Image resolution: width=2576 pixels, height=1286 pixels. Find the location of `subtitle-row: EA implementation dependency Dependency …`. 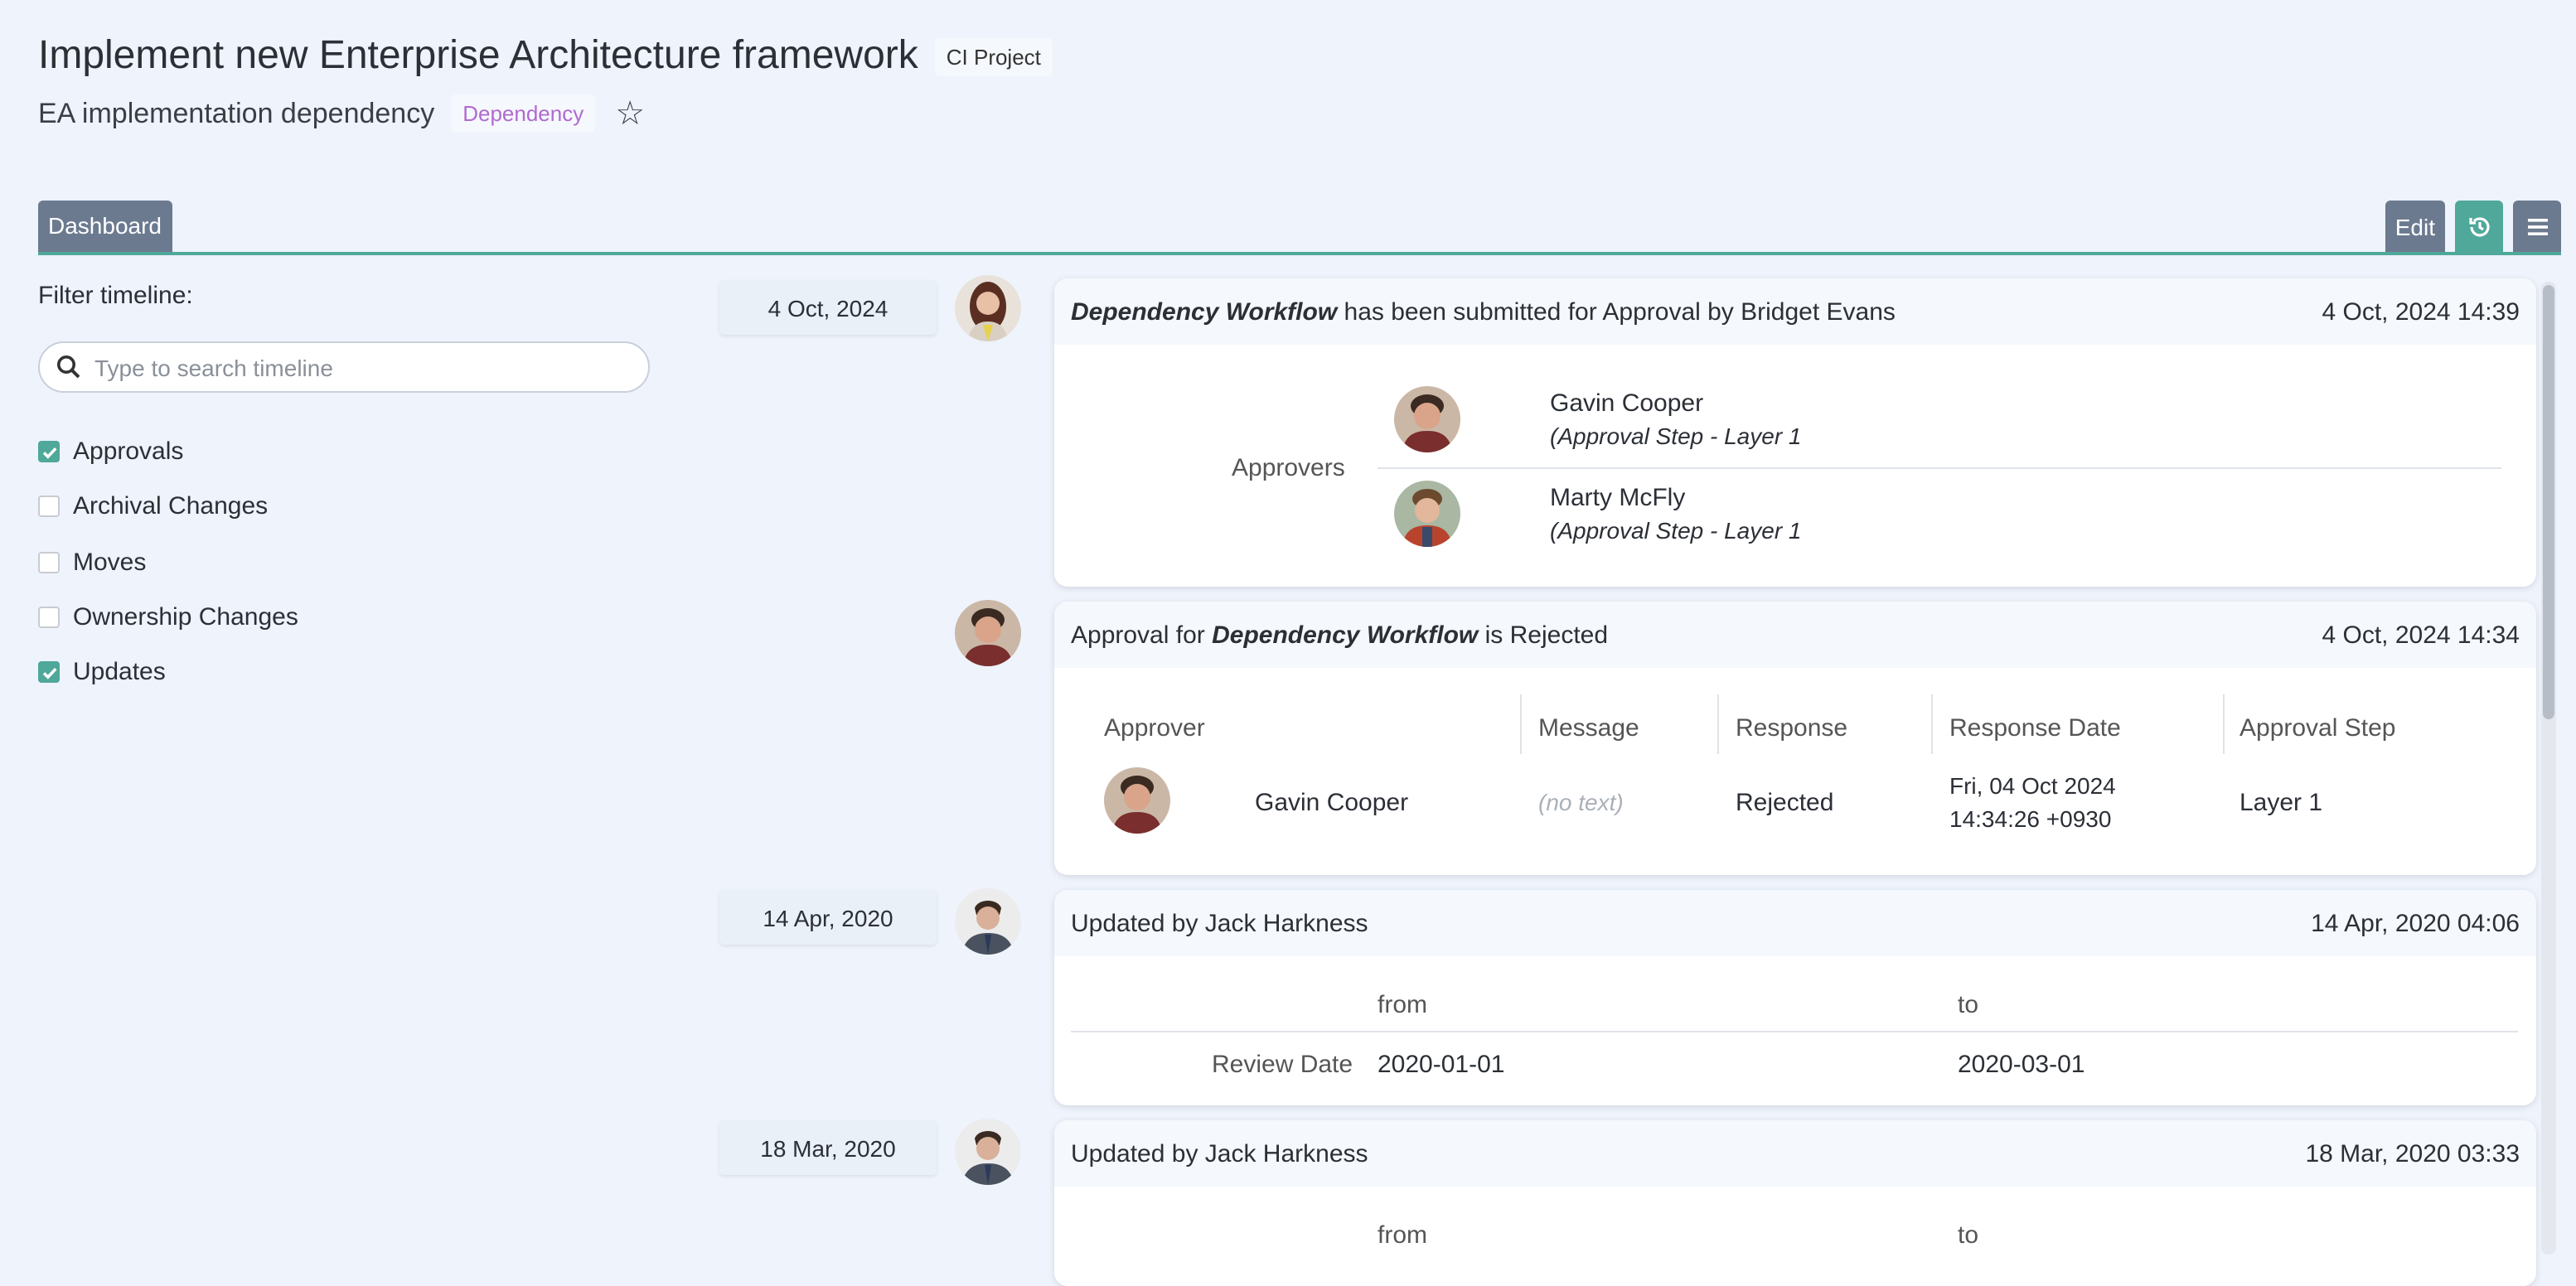

subtitle-row: EA implementation dependency Dependency … is located at coordinates (341, 113).